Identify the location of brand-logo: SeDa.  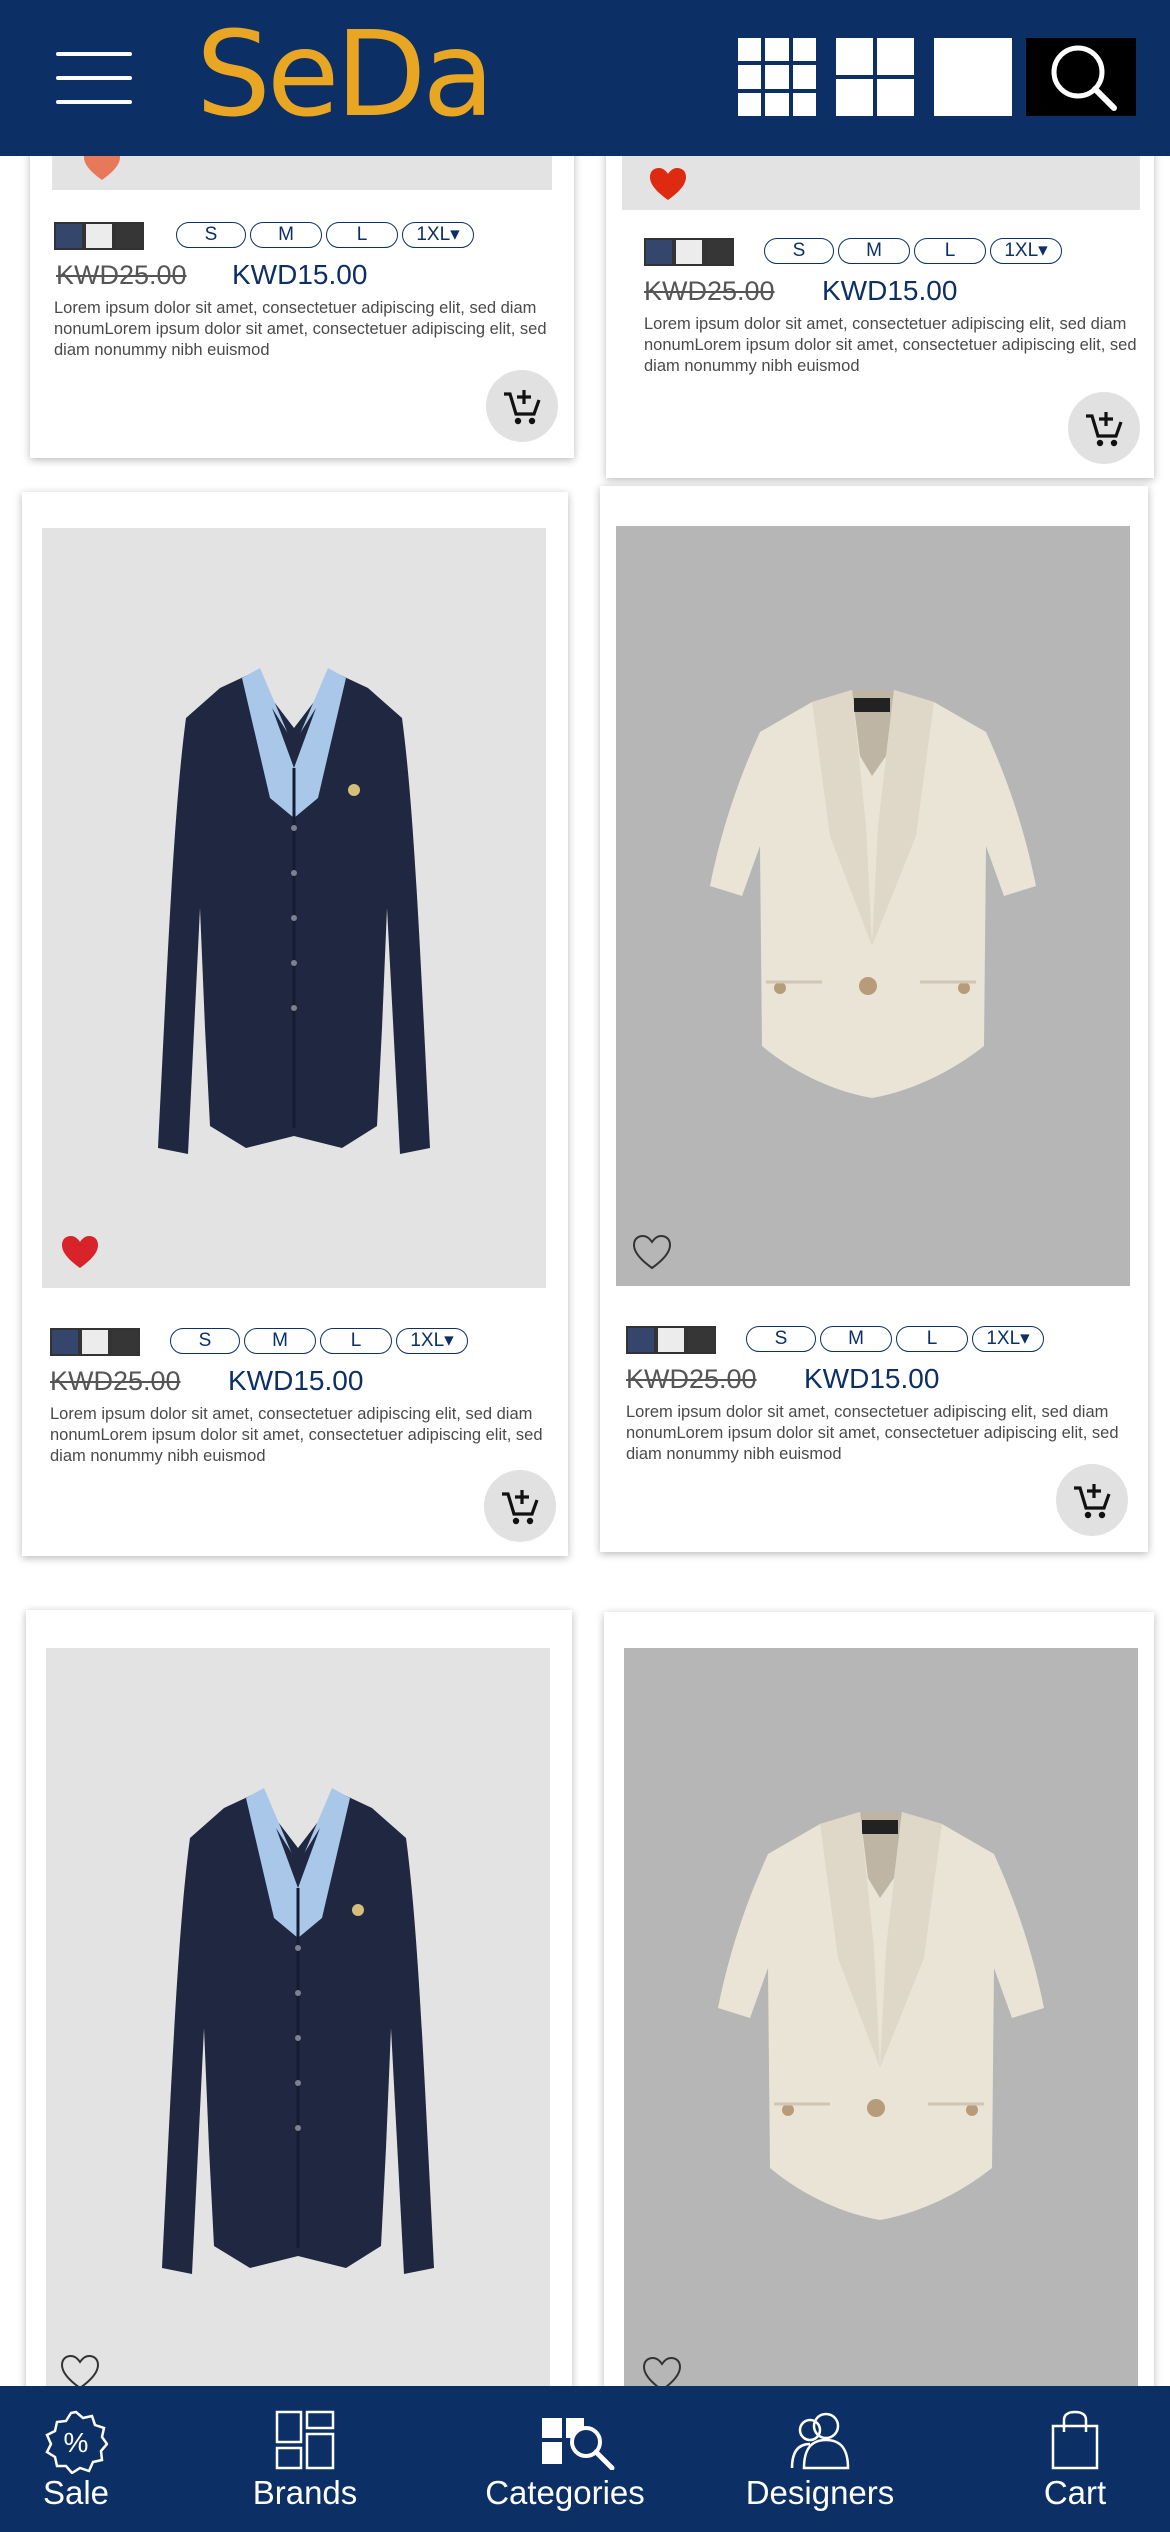
(345, 74).